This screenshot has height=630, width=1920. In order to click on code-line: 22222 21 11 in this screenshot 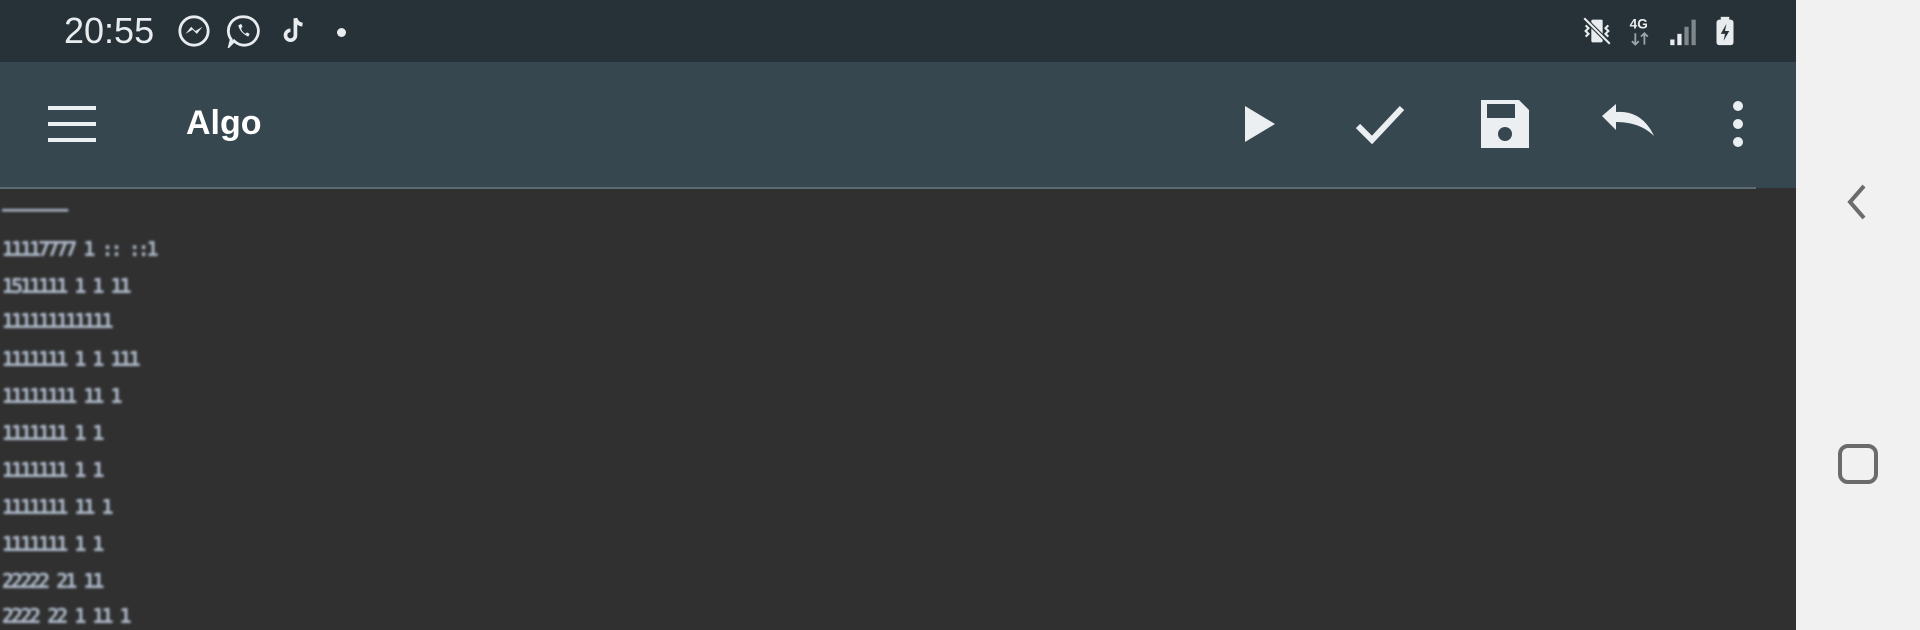, I will do `click(53, 581)`.